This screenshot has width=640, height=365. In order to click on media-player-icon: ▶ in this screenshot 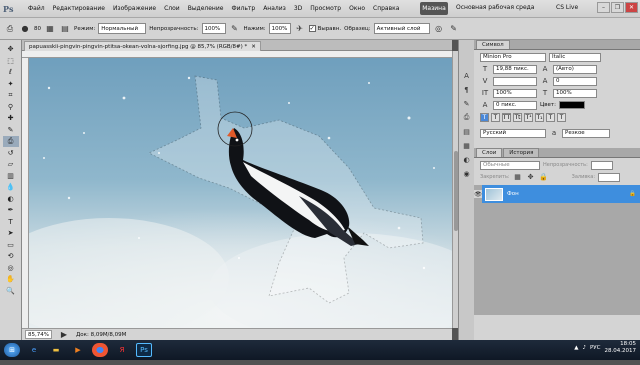, I will do `click(78, 350)`.